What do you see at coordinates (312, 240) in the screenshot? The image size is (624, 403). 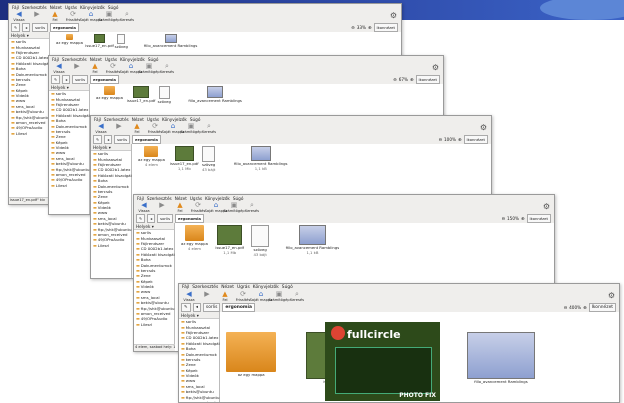 I see `file-item: fillo_avancement Ramblings 1,1 kB` at bounding box center [312, 240].